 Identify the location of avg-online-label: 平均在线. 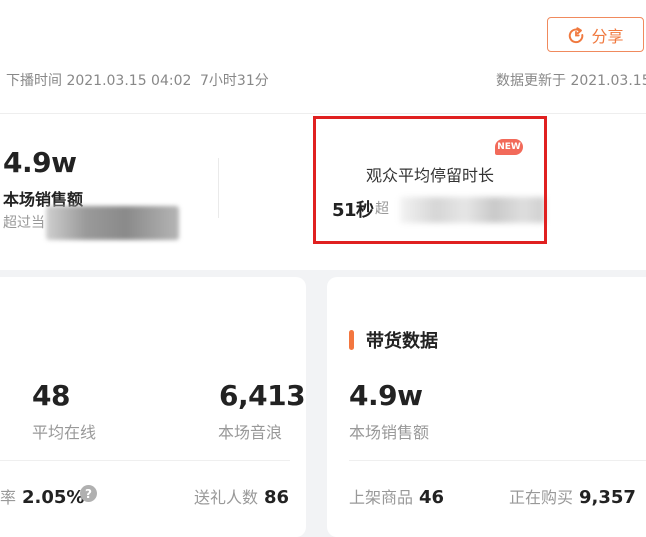
(64, 432).